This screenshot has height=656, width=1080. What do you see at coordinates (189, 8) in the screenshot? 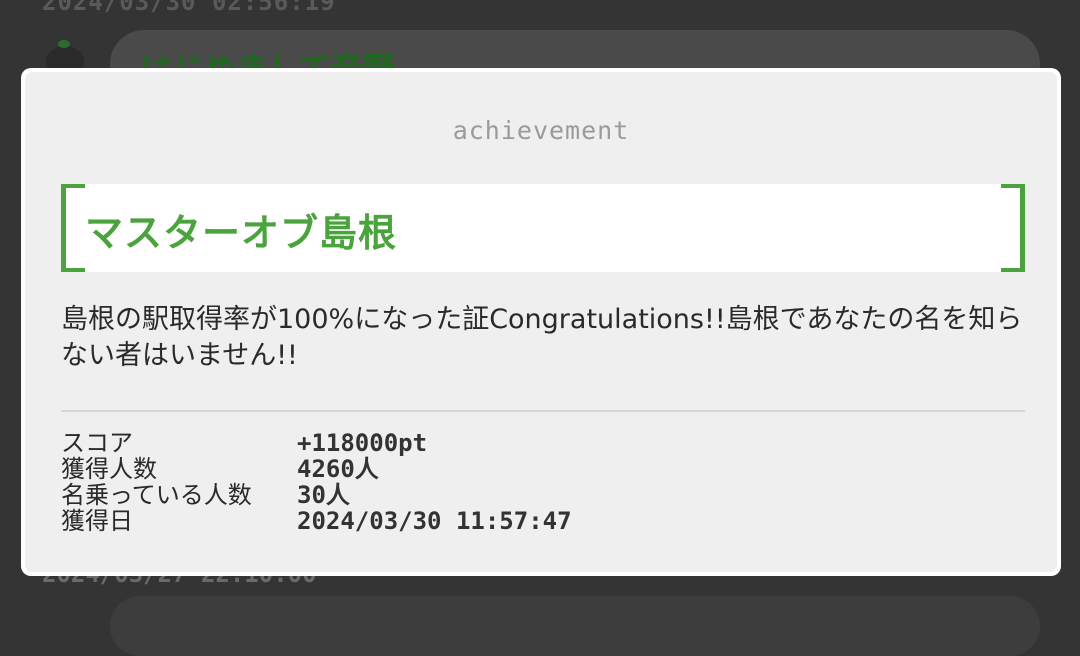
I see `feed-timestamp: 2024/03/30 02:56:19` at bounding box center [189, 8].